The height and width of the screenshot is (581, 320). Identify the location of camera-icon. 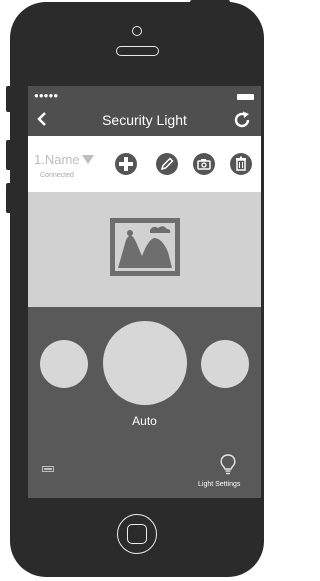
(204, 164).